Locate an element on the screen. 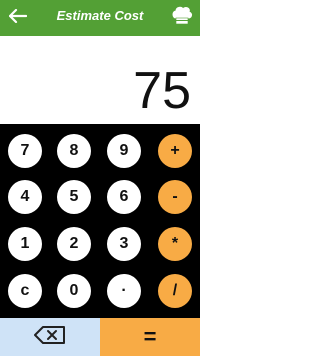 The width and height of the screenshot is (320, 356). key-6: 6 is located at coordinates (124, 197).